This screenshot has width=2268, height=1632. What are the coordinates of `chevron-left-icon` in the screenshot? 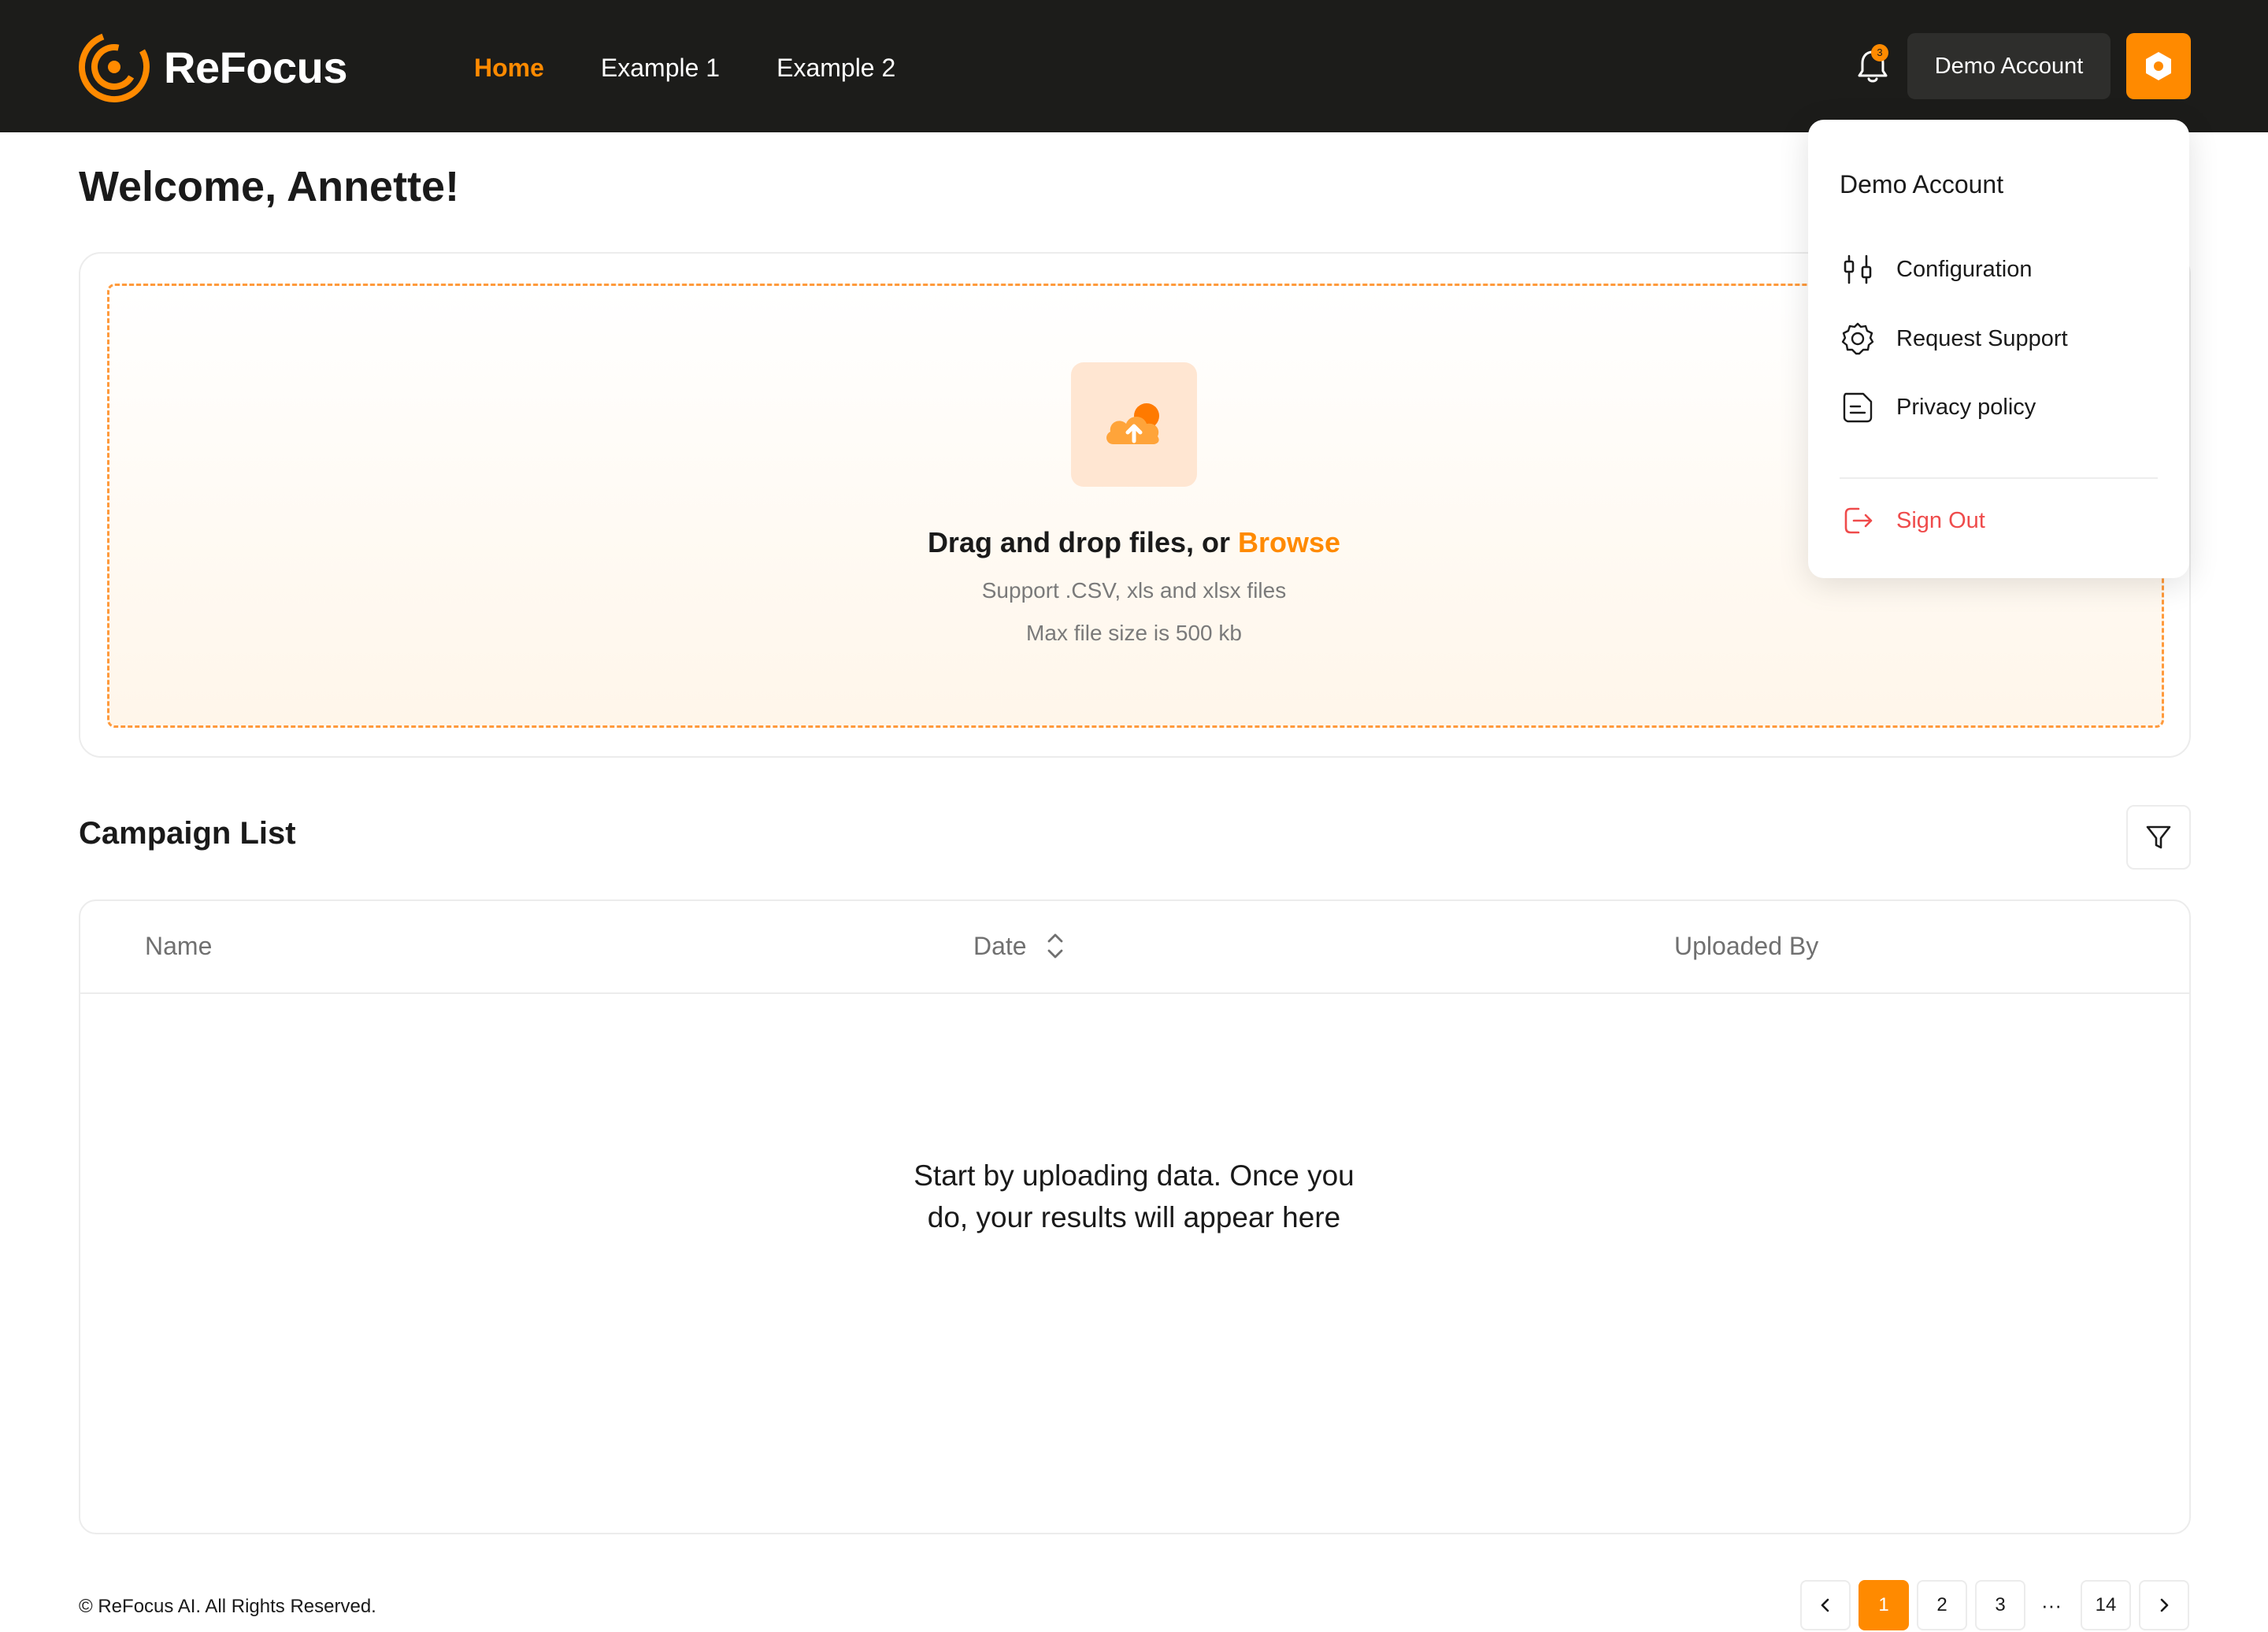 It's located at (1825, 1605).